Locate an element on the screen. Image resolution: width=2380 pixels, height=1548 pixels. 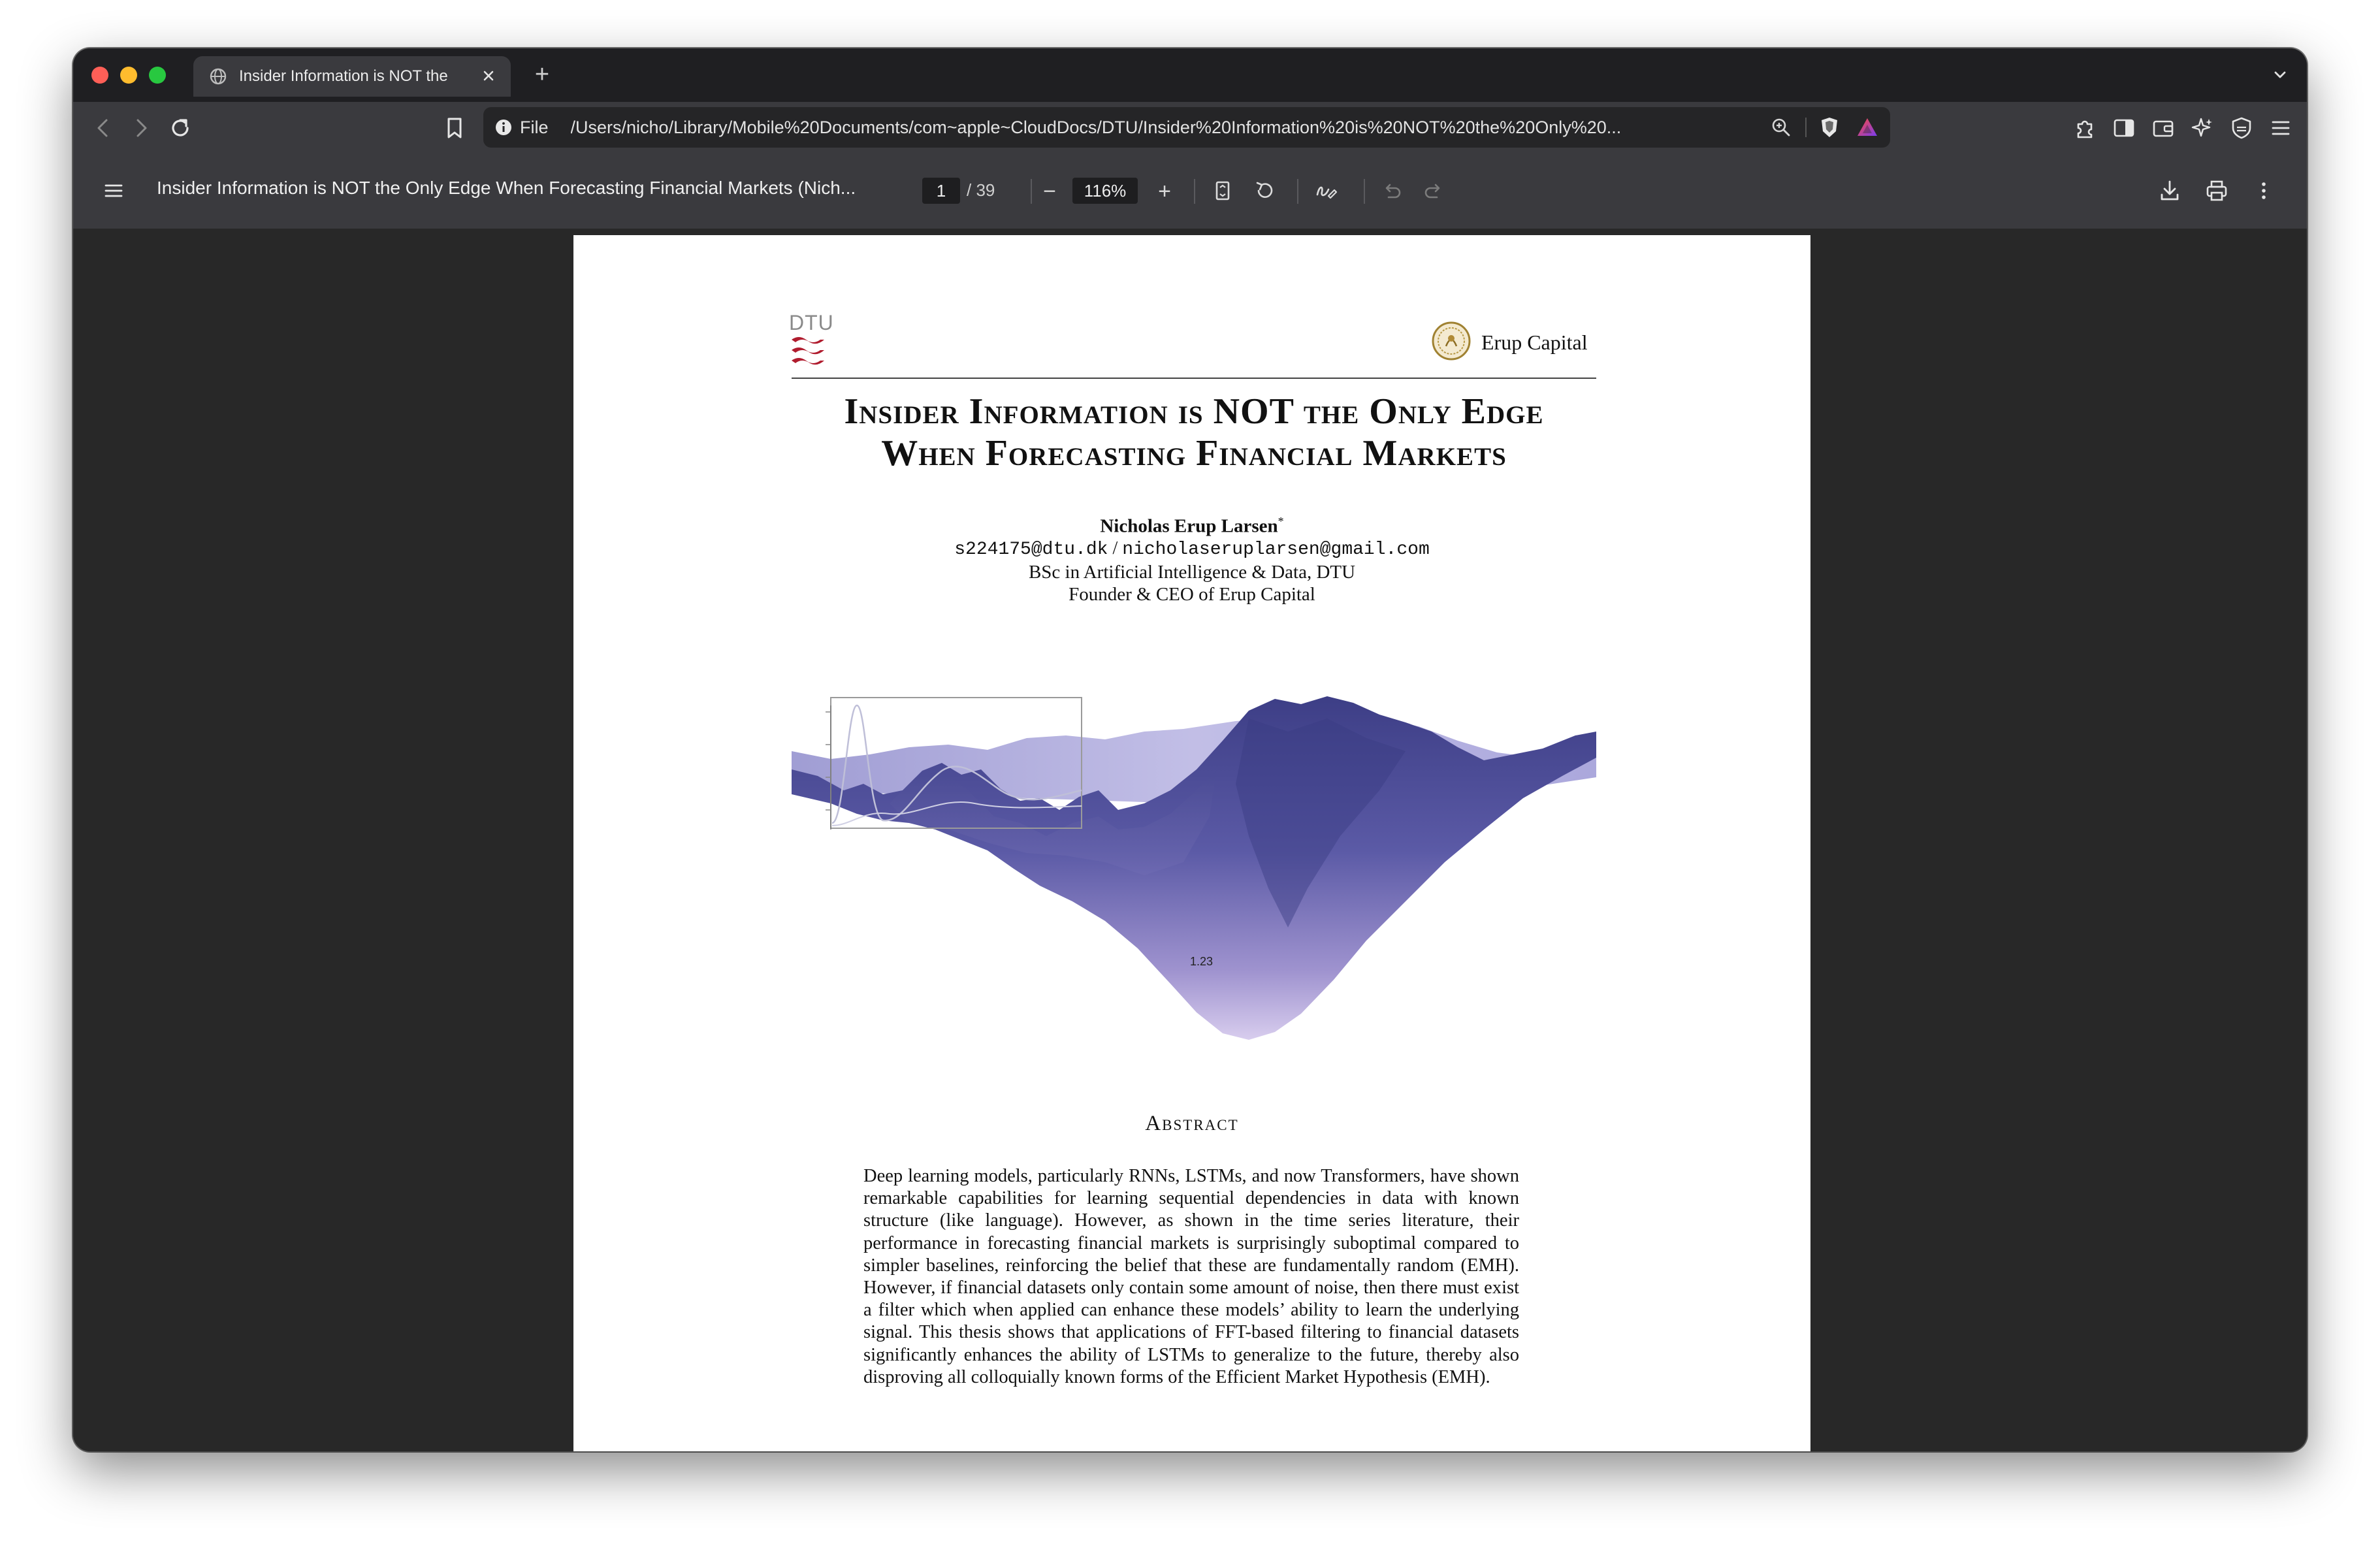
bookmark-icon is located at coordinates (454, 130).